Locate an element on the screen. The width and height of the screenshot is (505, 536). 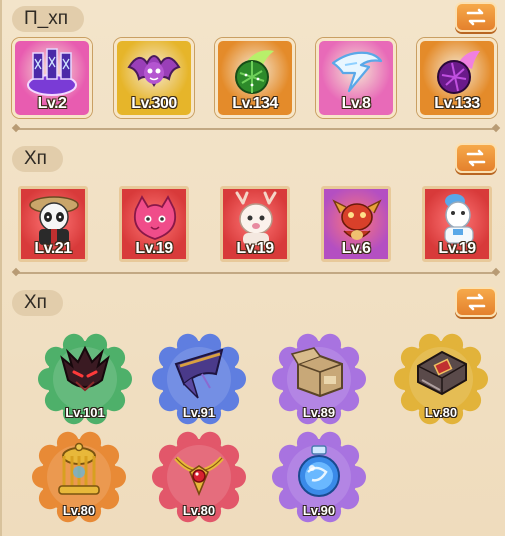
gear-level: Lv.89 is located at coordinates (319, 412).